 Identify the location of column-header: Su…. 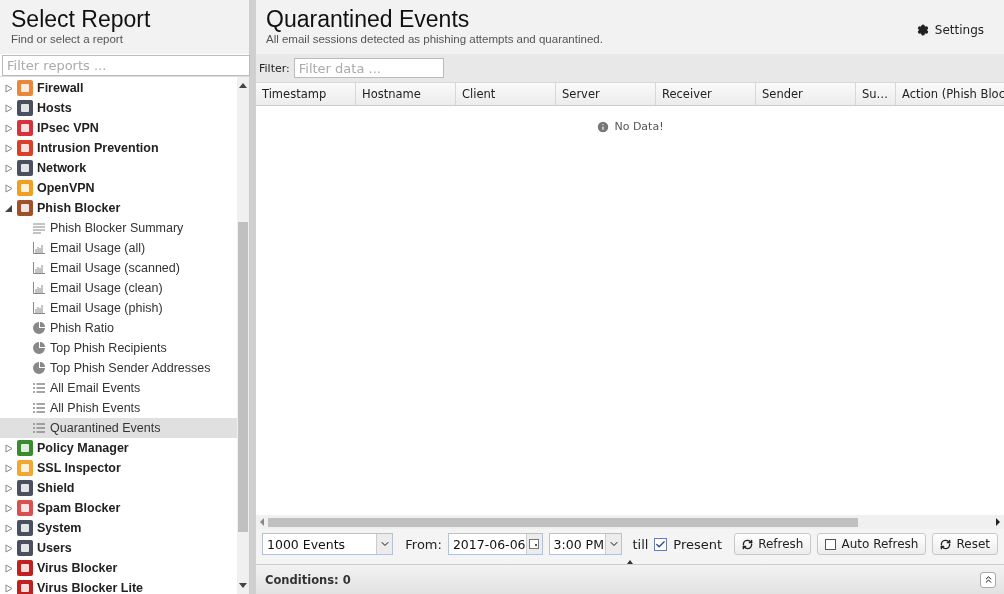
(876, 94).